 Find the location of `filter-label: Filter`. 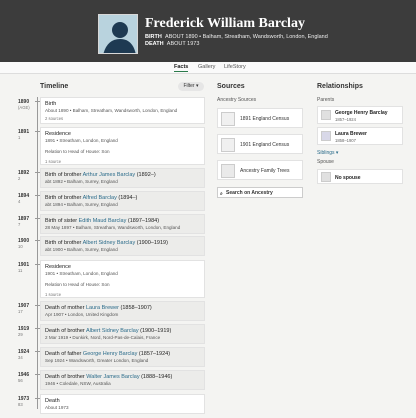

filter-label: Filter is located at coordinates (189, 86).